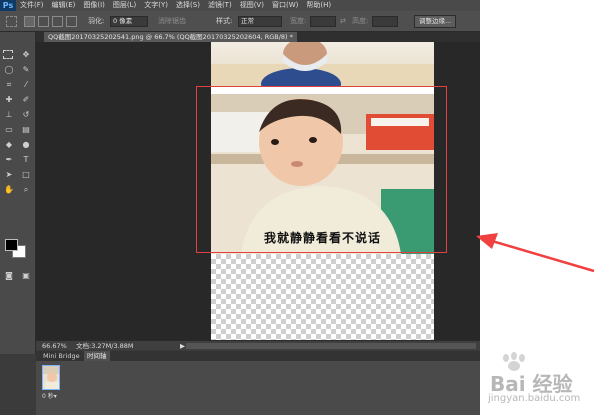 The height and width of the screenshot is (415, 600). Describe the element at coordinates (318, 5) in the screenshot. I see `menu-help: 帮助(H)` at that location.